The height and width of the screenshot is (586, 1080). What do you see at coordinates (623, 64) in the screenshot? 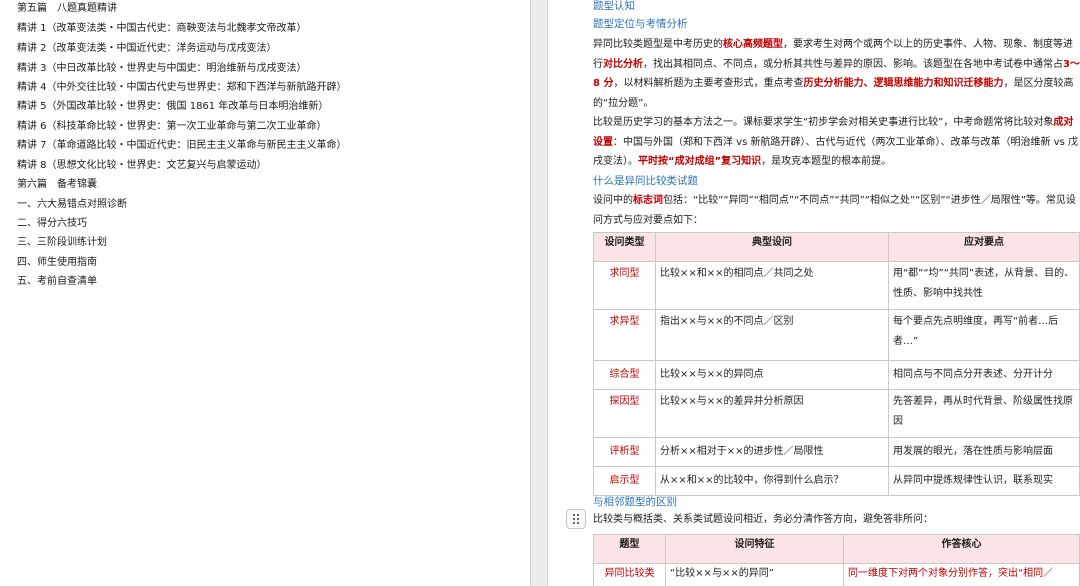
I see `emphasis-text: 对比分析` at bounding box center [623, 64].